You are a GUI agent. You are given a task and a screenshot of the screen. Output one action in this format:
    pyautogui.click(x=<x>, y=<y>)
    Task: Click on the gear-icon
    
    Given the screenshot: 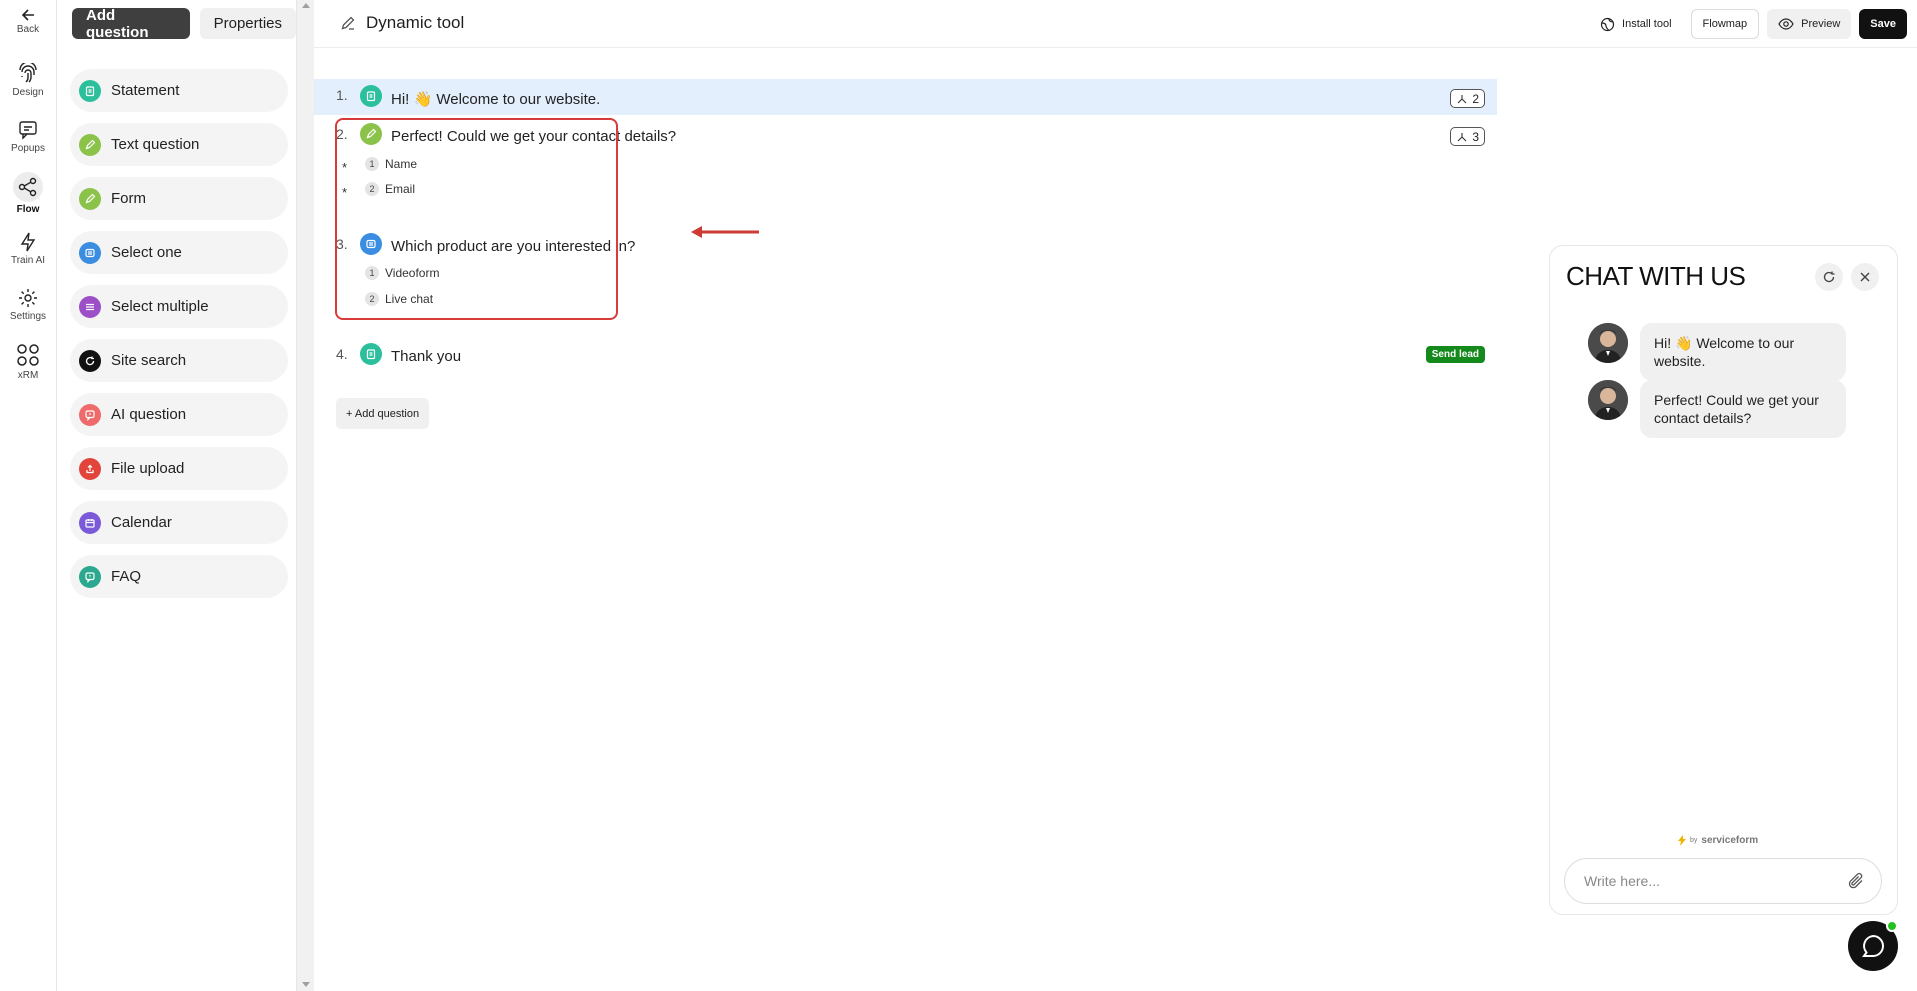 What is the action you would take?
    pyautogui.click(x=28, y=298)
    